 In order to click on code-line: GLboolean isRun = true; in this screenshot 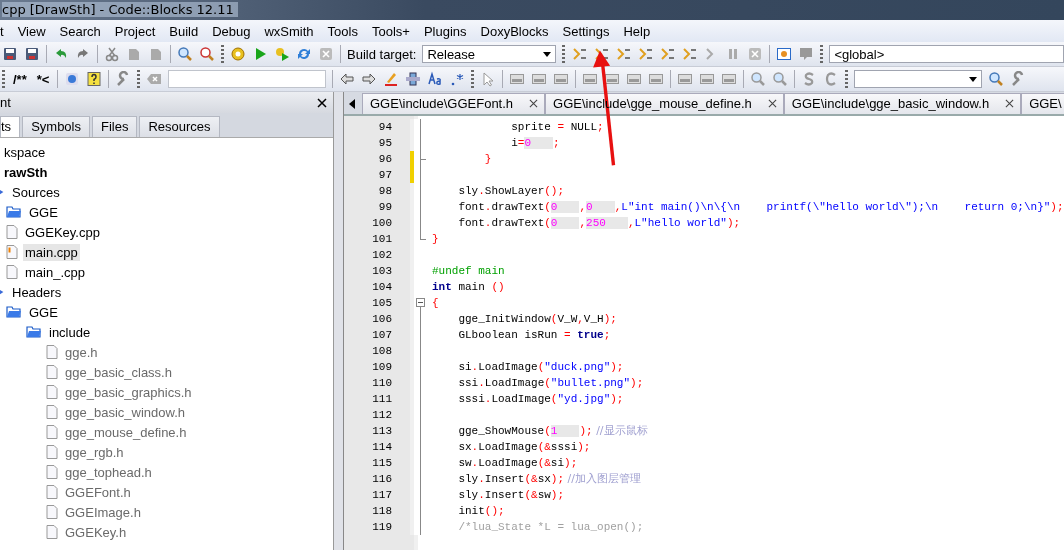, I will do `click(534, 335)`.